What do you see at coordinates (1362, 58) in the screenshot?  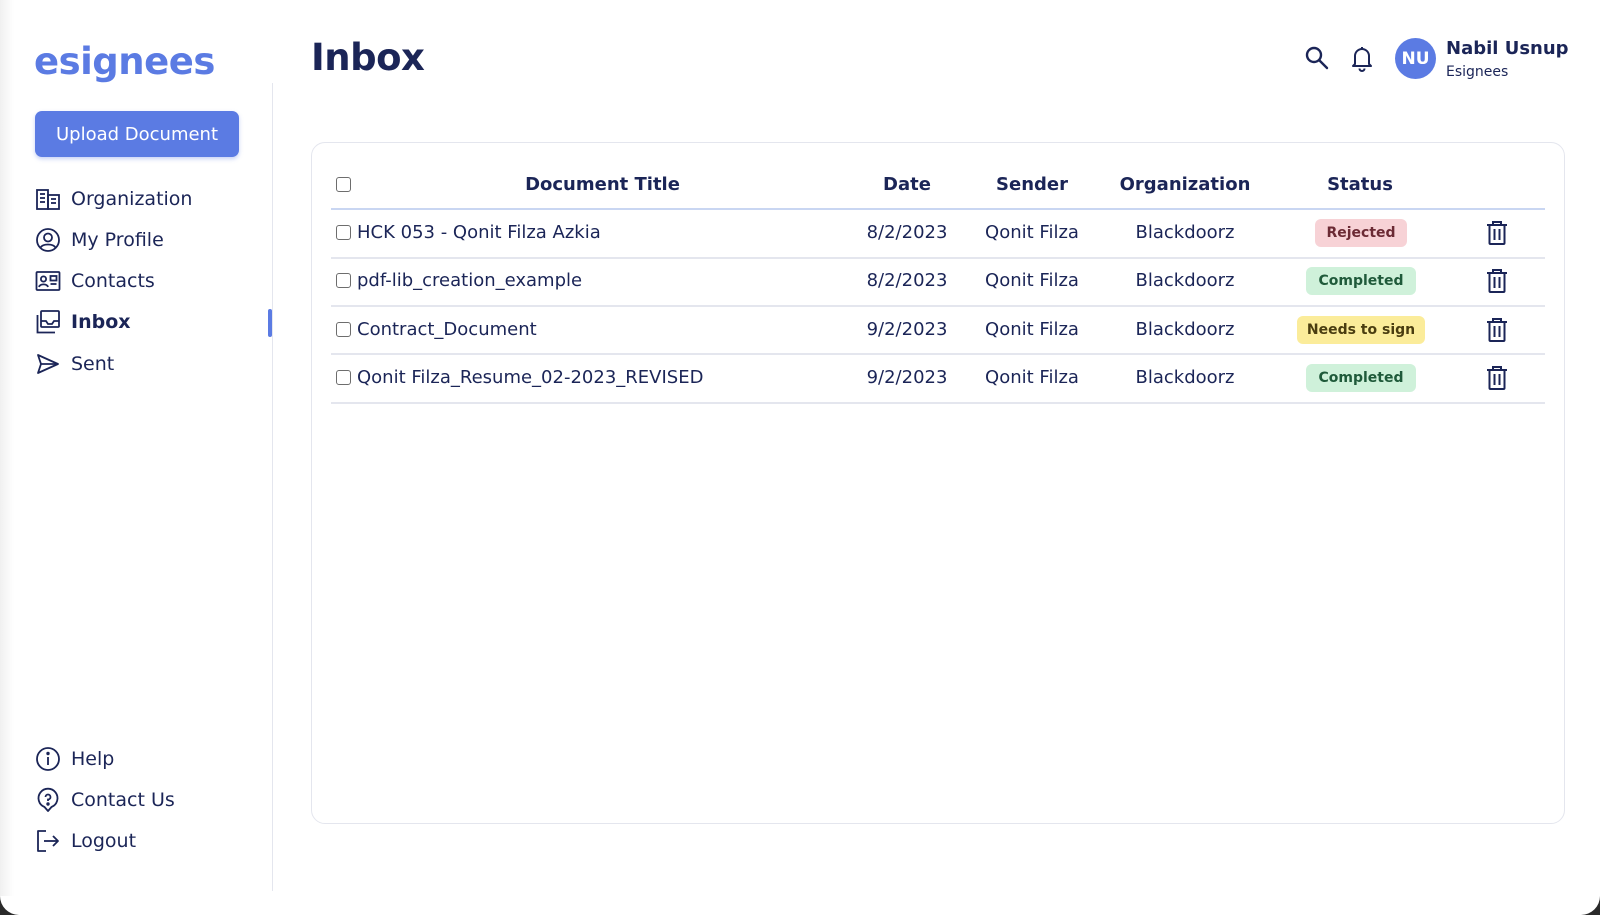 I see `bell-icon` at bounding box center [1362, 58].